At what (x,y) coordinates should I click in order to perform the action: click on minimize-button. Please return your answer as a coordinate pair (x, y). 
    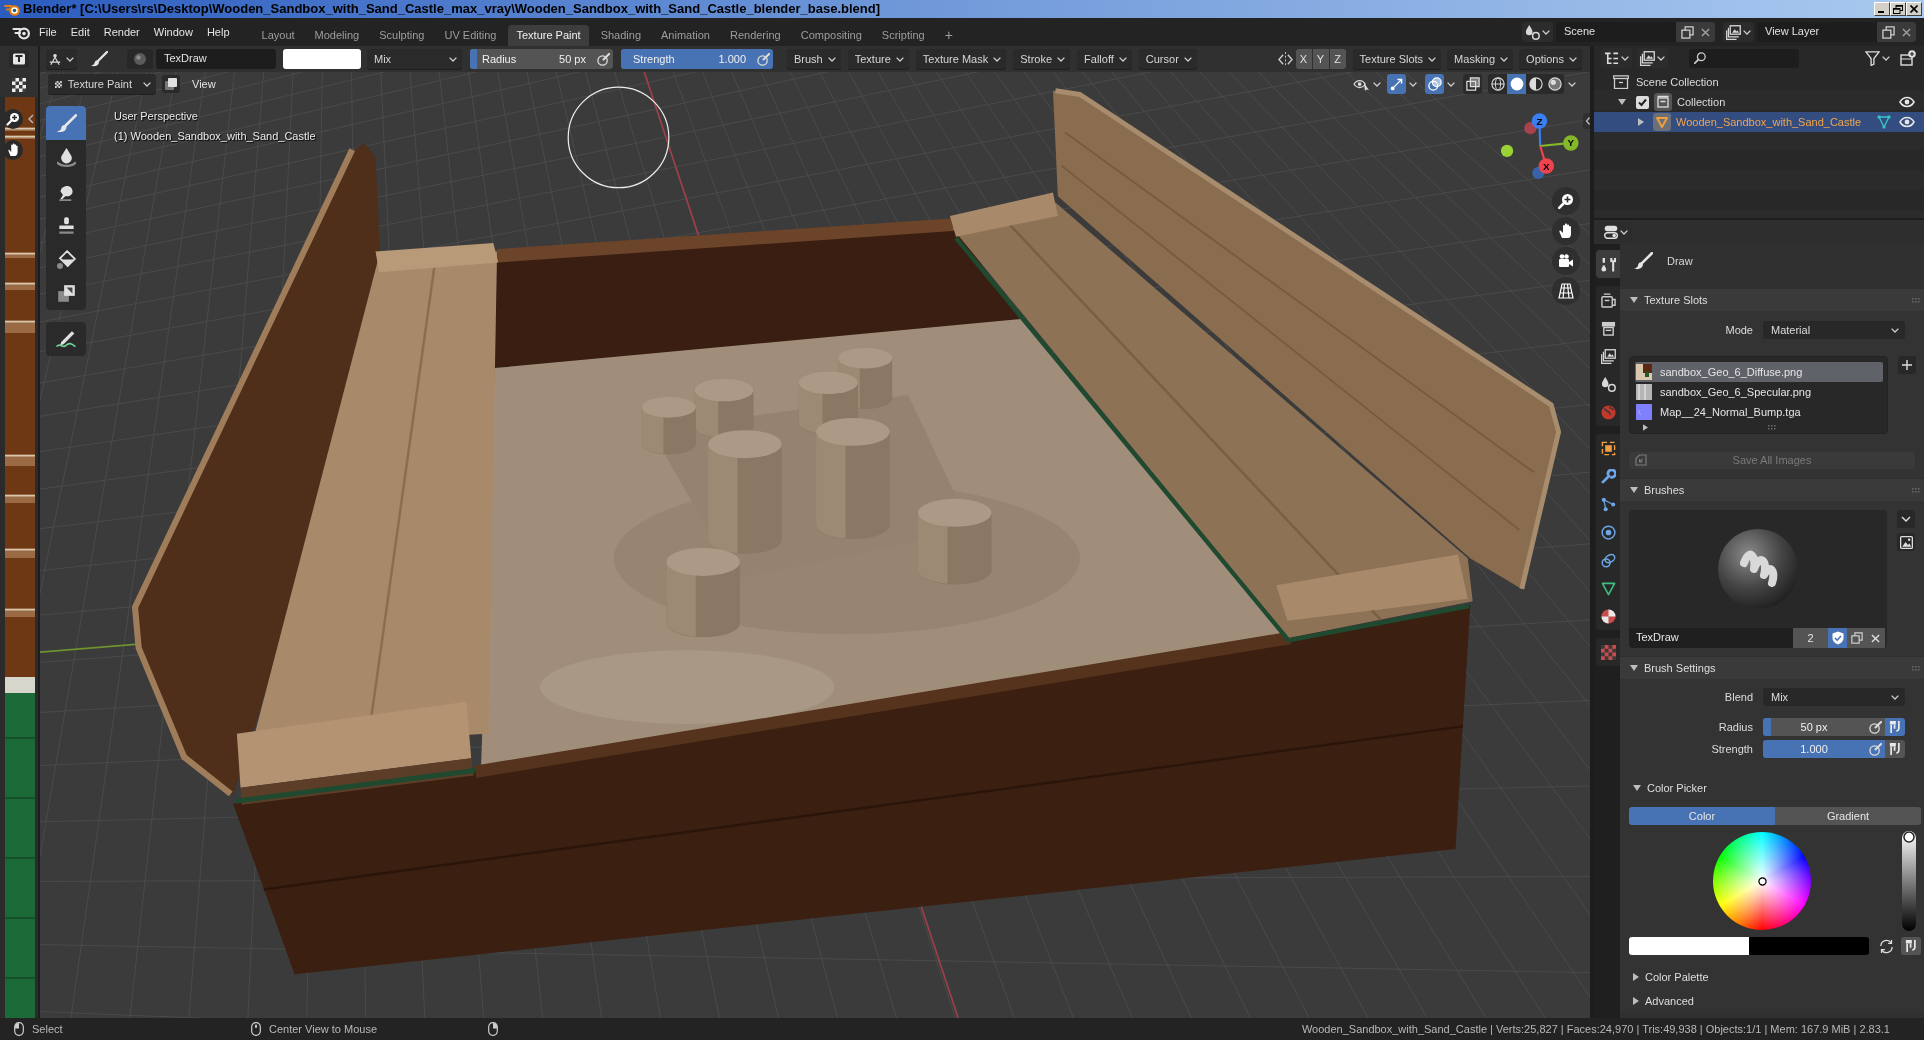
    Looking at the image, I should click on (1882, 9).